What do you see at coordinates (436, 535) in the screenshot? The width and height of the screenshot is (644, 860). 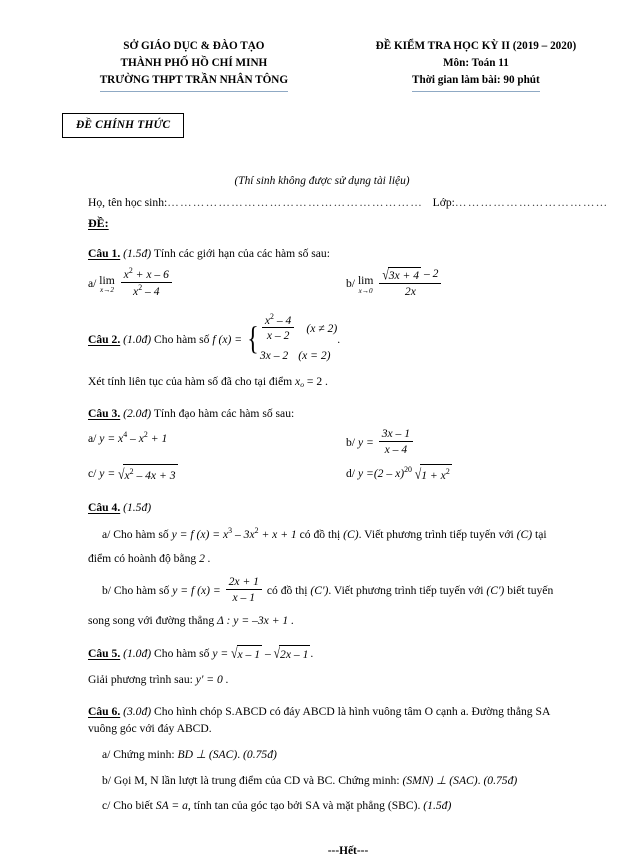 I see `question-4a-text-3: . Viết phương trình tiếp tuyến với` at bounding box center [436, 535].